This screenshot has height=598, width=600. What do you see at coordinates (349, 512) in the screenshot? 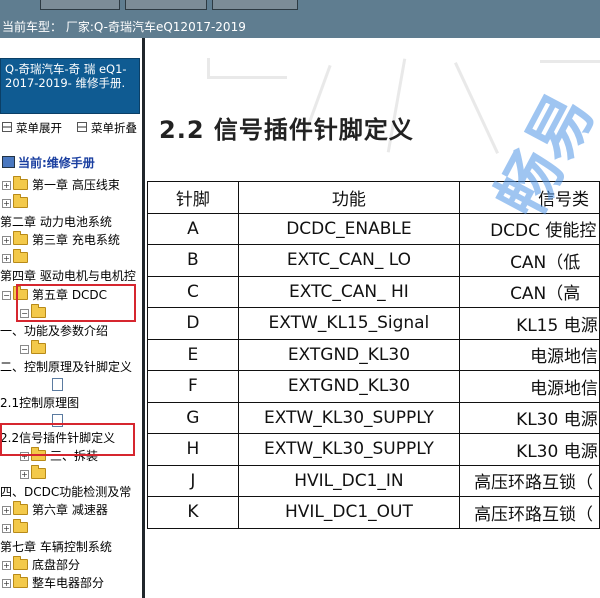
I see `cell-function: HVIL_DC1_OUT` at bounding box center [349, 512].